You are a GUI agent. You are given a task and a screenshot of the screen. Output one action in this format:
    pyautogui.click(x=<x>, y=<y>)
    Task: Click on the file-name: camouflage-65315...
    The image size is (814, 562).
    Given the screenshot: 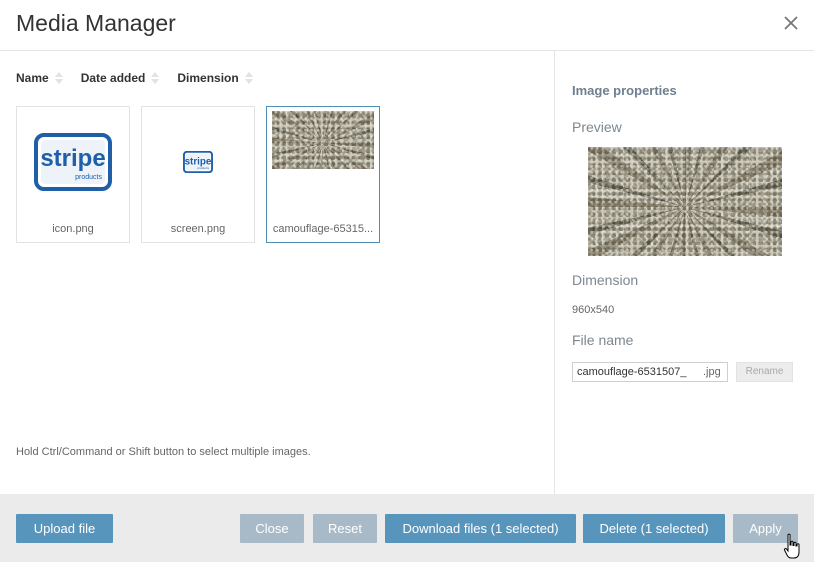 What is the action you would take?
    pyautogui.click(x=323, y=229)
    